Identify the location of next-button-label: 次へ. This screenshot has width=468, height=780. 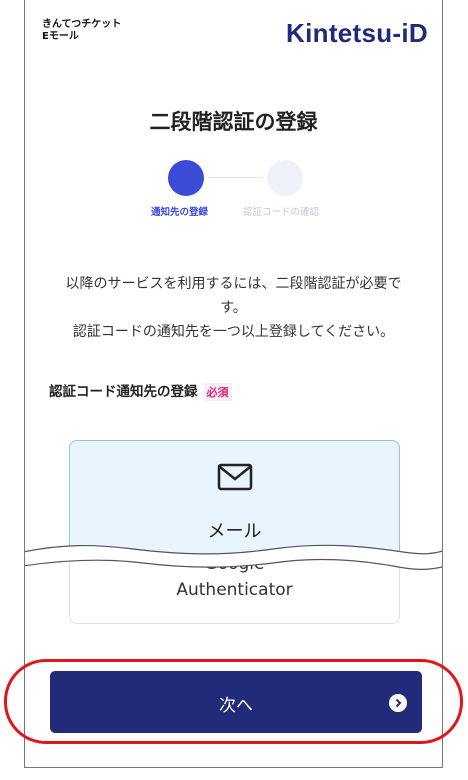
(236, 706).